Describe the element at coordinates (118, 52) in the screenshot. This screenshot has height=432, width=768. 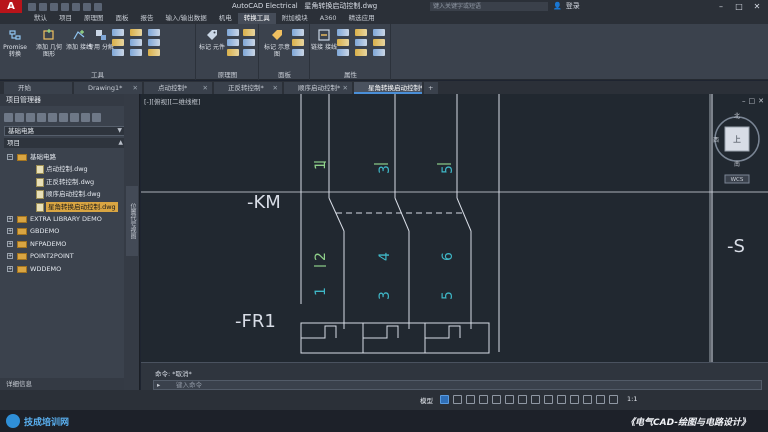
I see `tool-small-7-icon` at that location.